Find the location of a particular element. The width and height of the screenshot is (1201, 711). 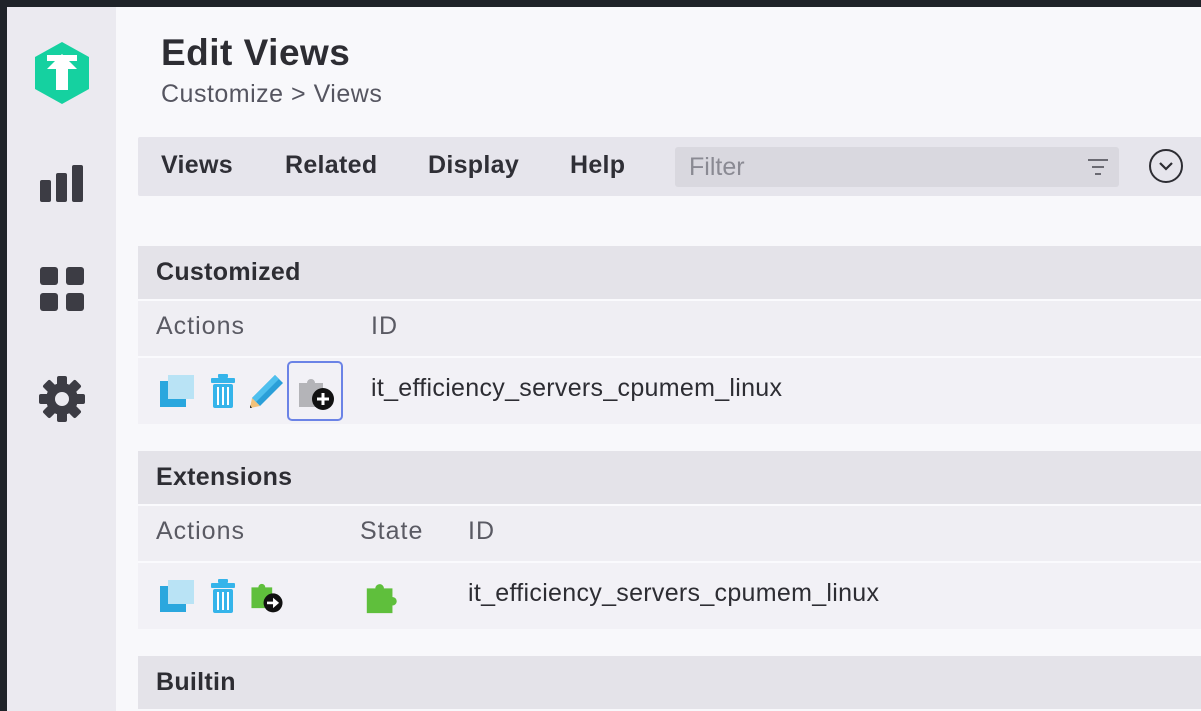

filter-input is located at coordinates (879, 167).